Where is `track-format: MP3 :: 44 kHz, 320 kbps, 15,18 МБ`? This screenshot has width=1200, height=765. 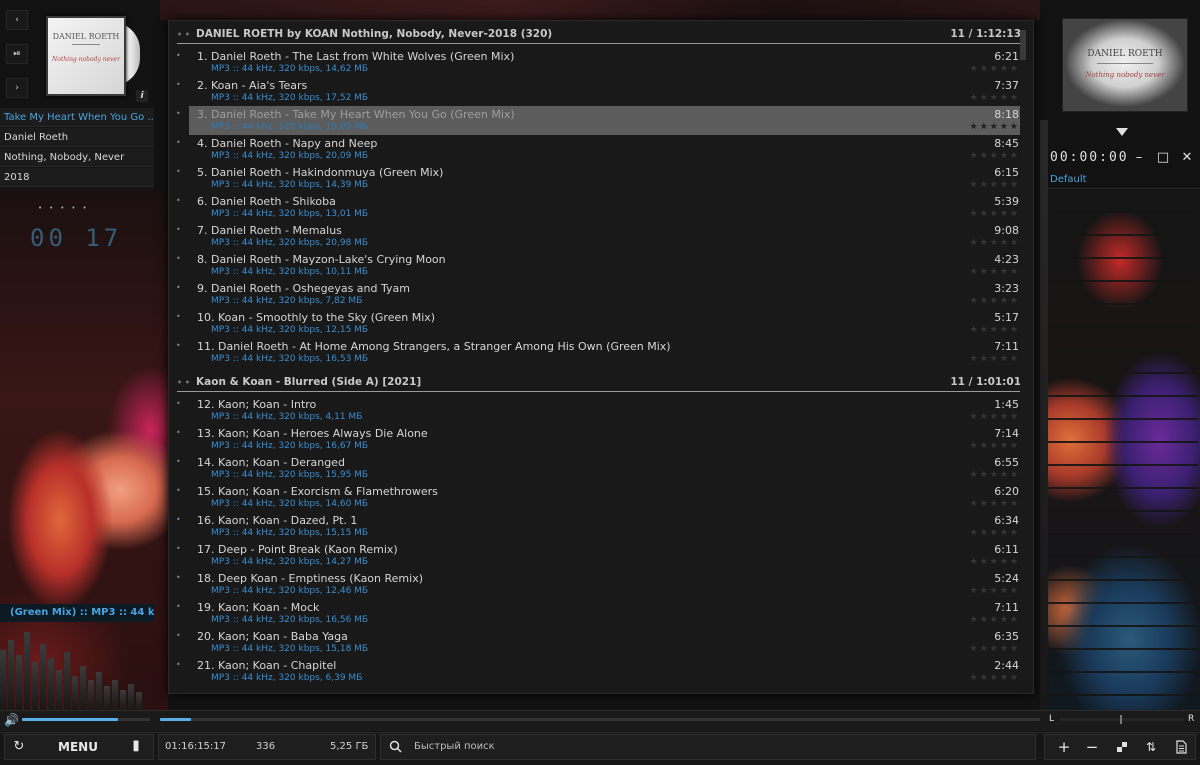
track-format: MP3 :: 44 kHz, 320 kbps, 15,18 МБ is located at coordinates (290, 649).